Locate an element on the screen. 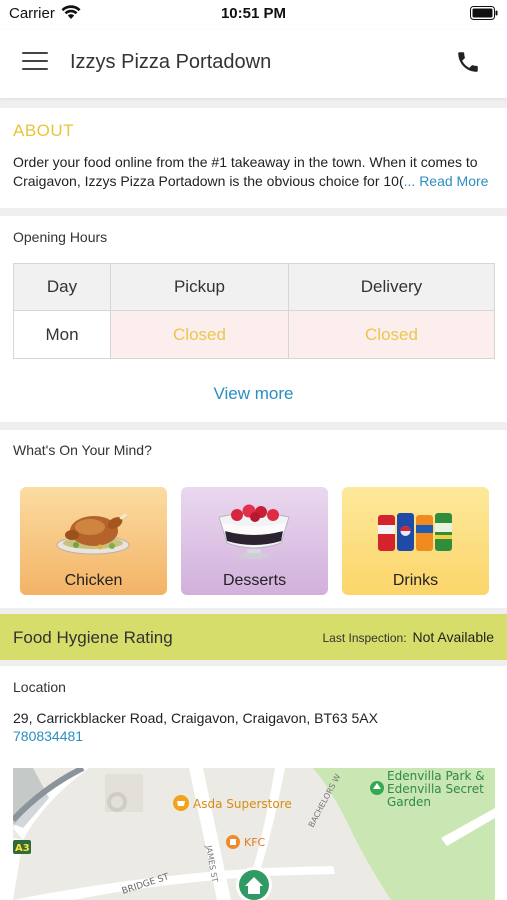 This screenshot has height=900, width=507. roast-chicken-icon is located at coordinates (93, 534).